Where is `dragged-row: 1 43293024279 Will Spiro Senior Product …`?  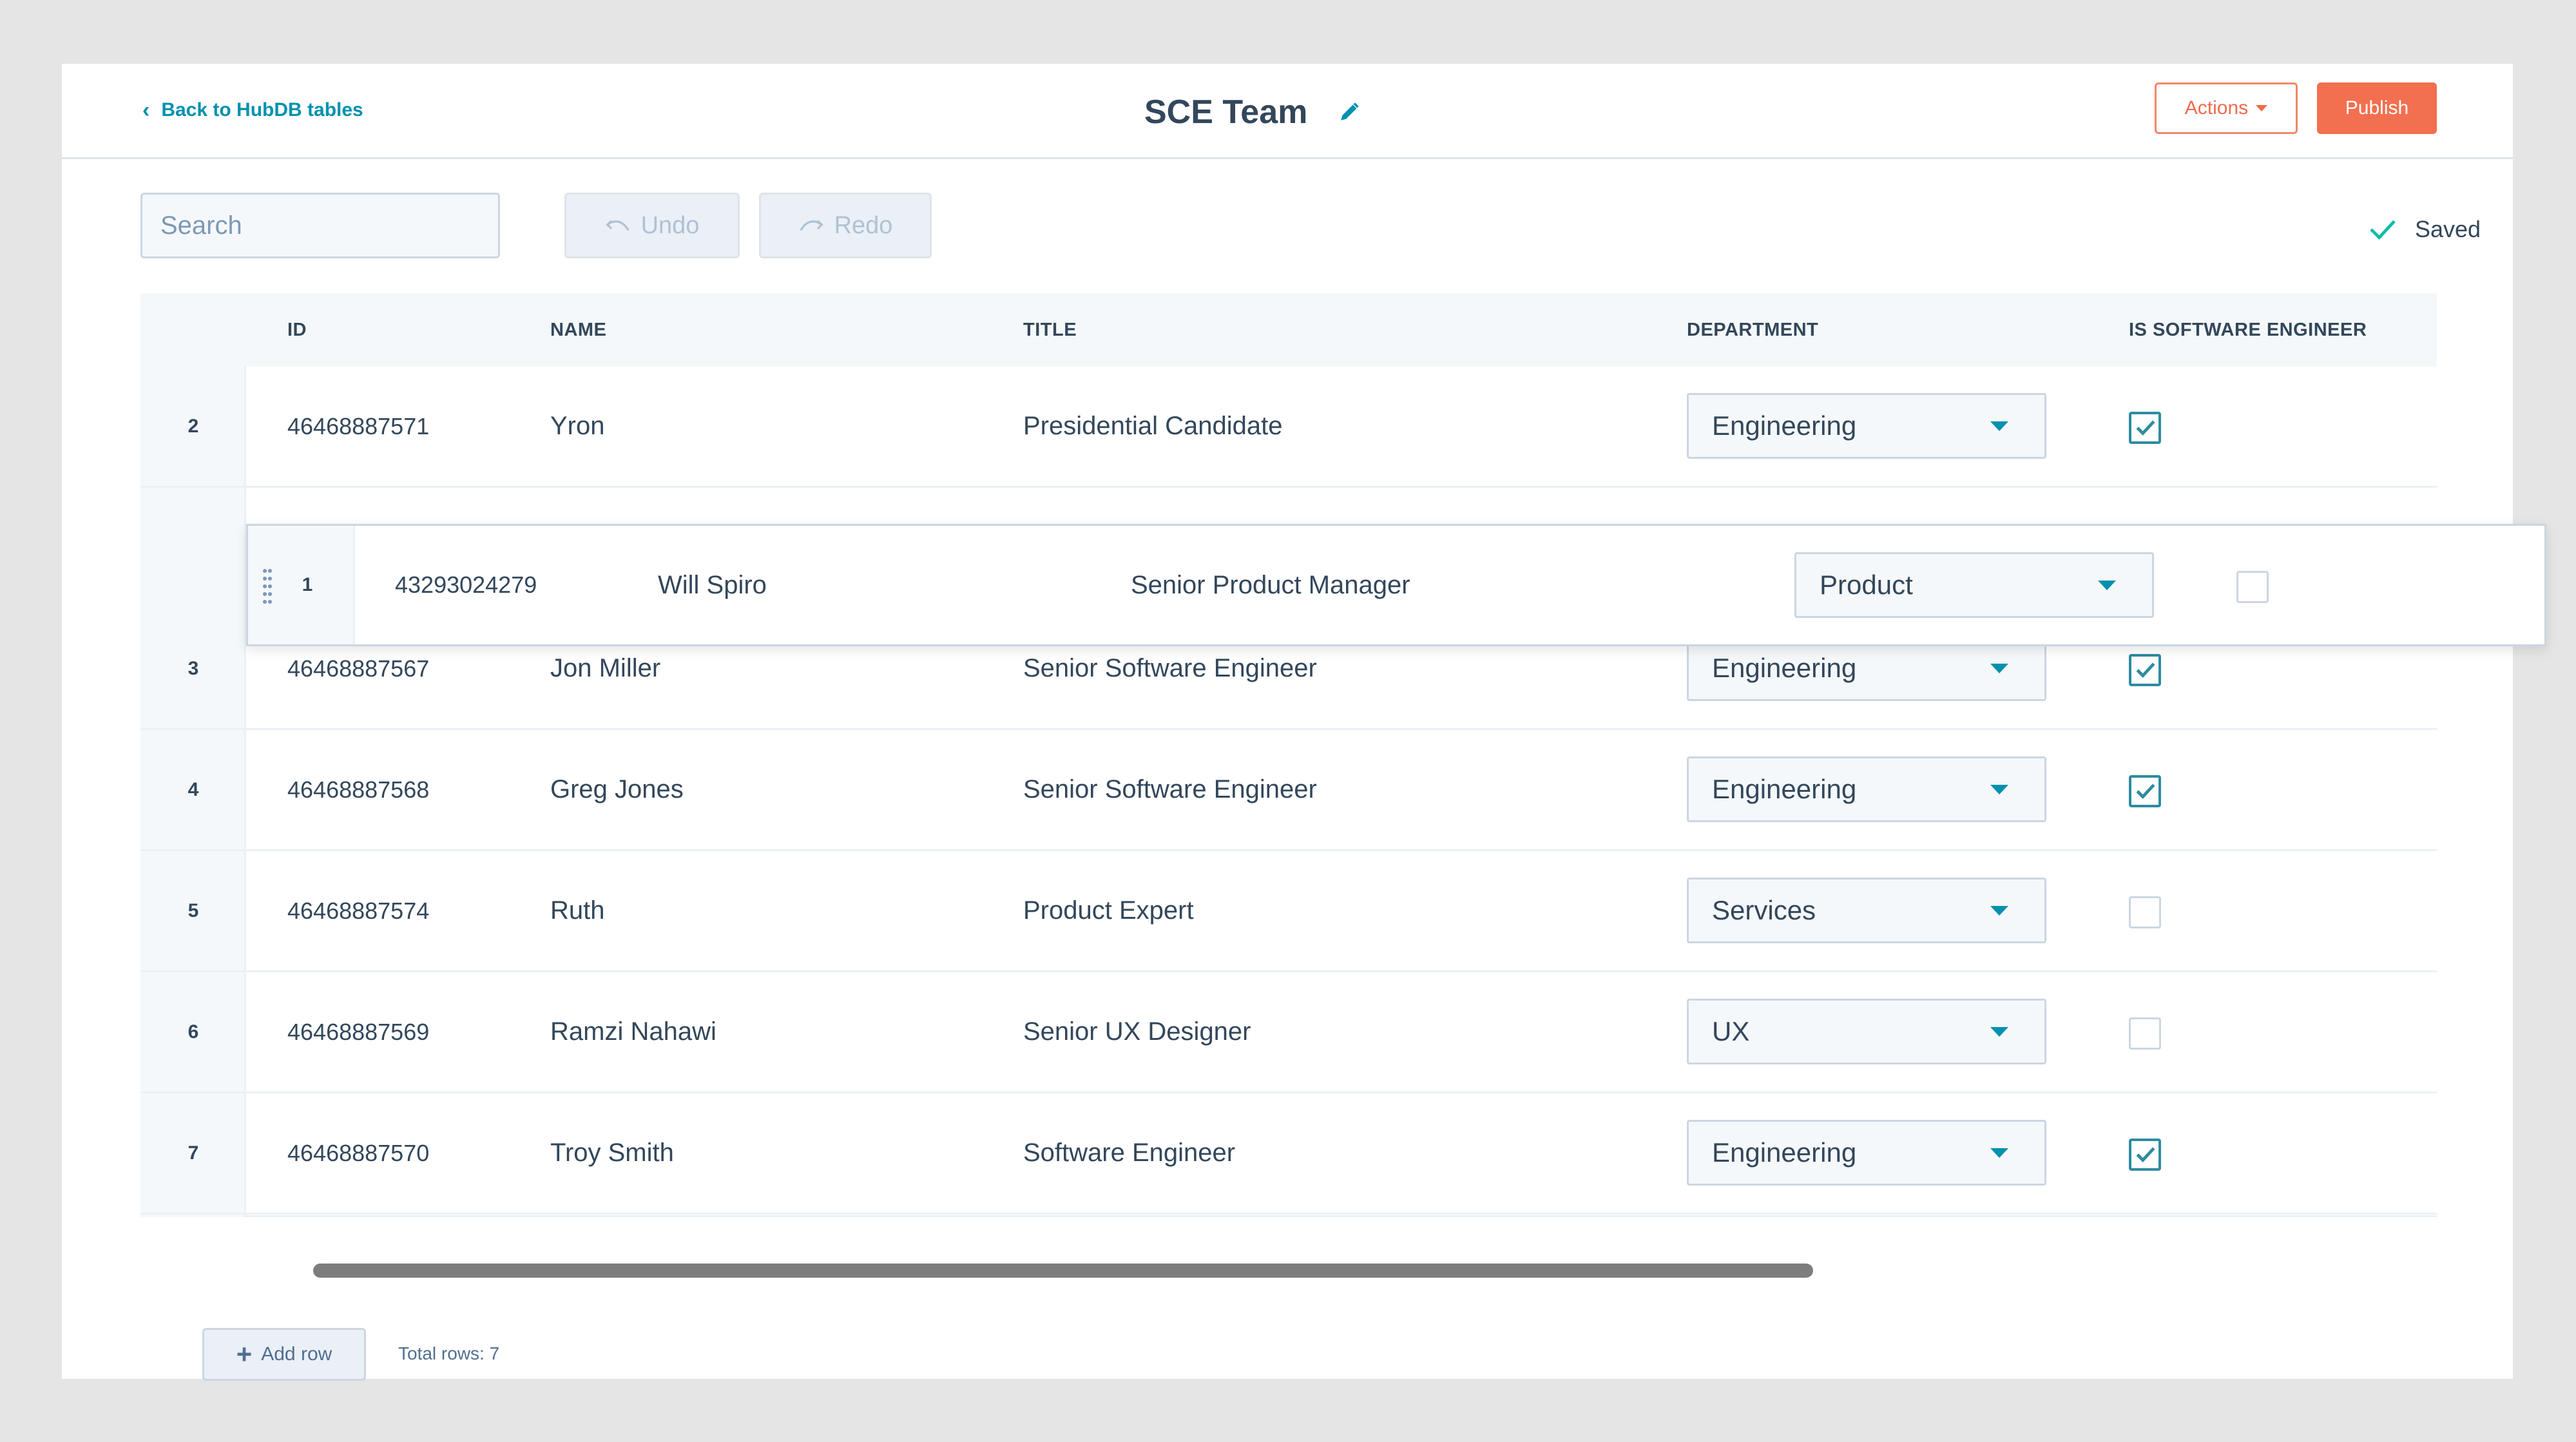
dragged-row: 1 43293024279 Will Spiro Senior Product … is located at coordinates (1396, 585).